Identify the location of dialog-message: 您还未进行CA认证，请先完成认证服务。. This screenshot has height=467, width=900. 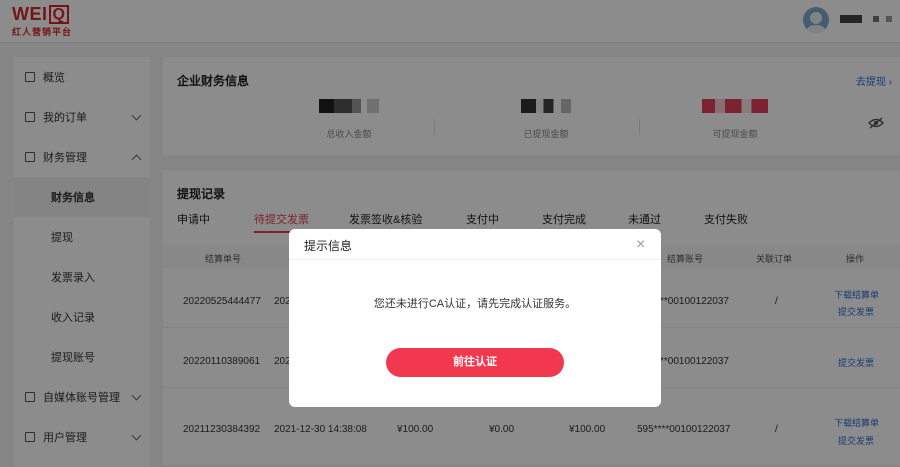
(475, 304).